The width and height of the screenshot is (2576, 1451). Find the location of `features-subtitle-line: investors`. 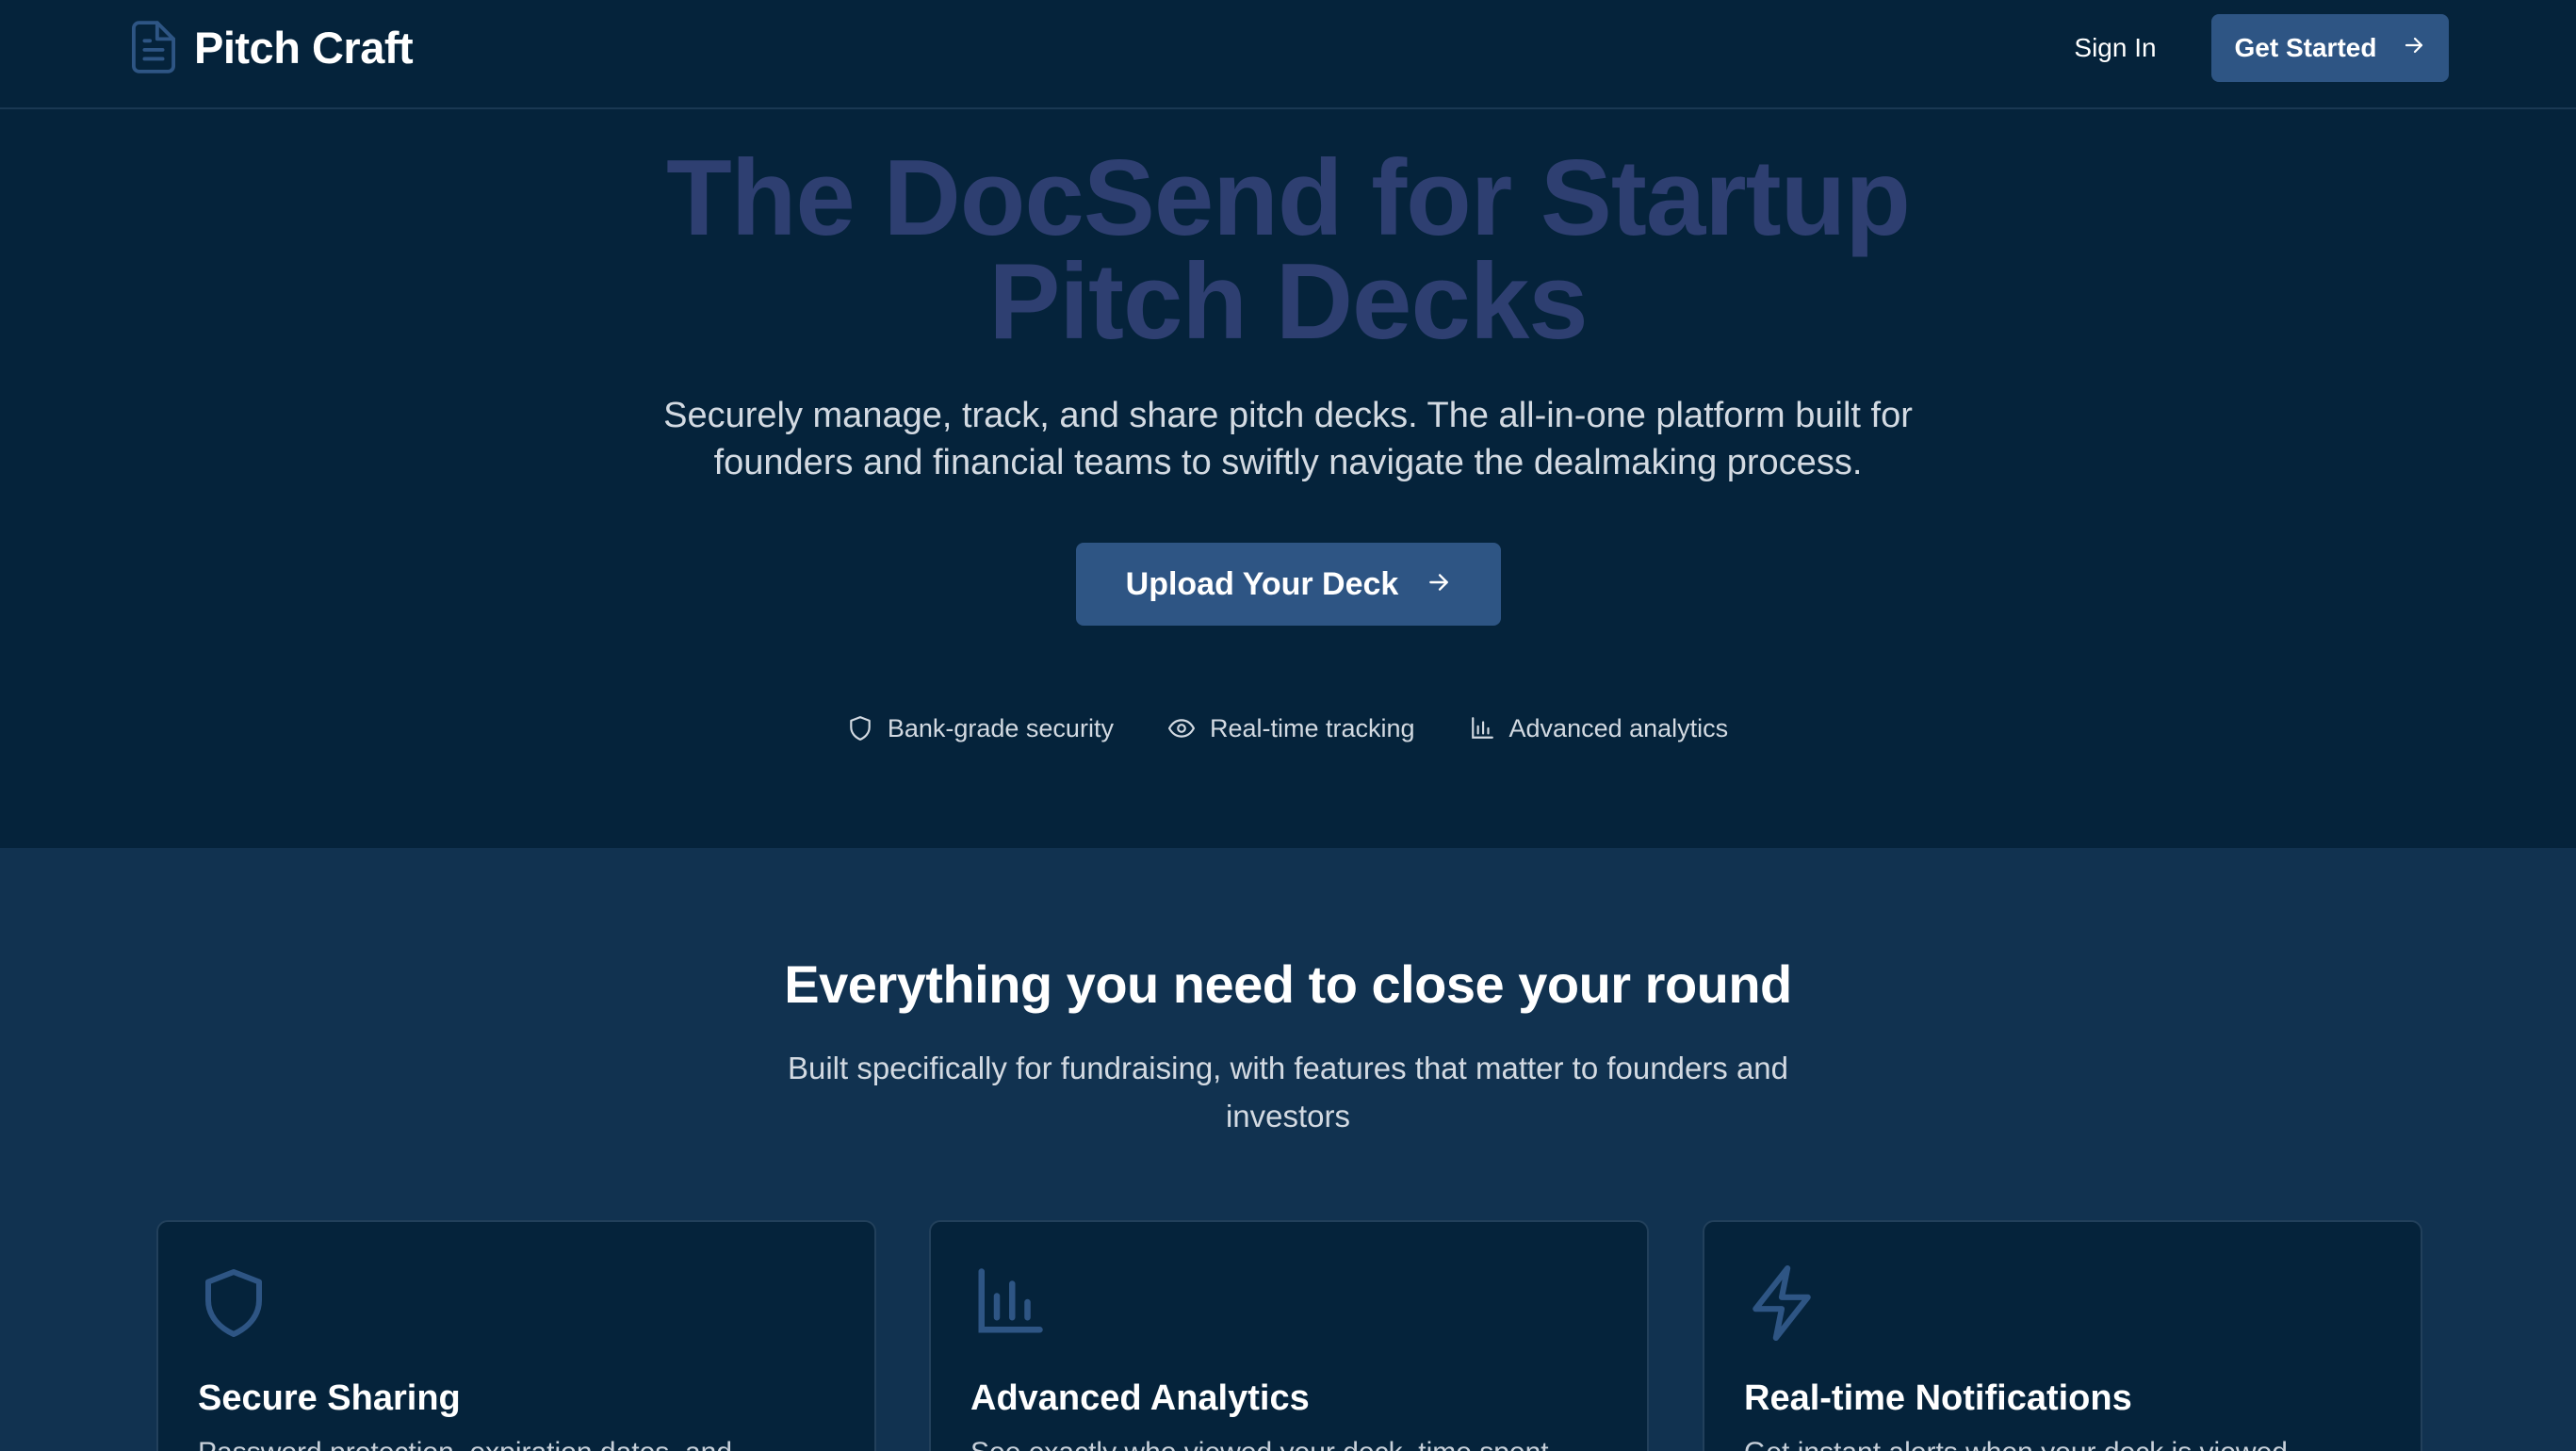

features-subtitle-line: investors is located at coordinates (1288, 1116).